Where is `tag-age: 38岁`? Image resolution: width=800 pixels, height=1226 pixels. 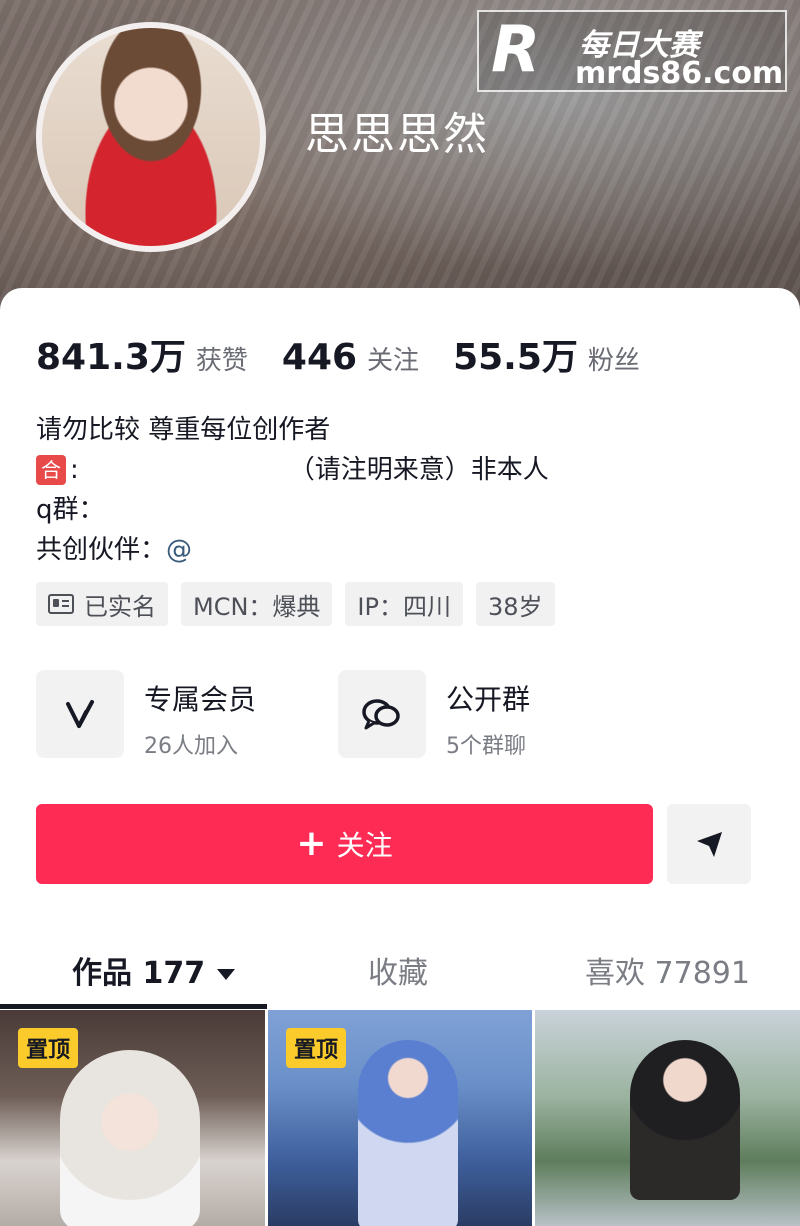
tag-age: 38岁 is located at coordinates (515, 604).